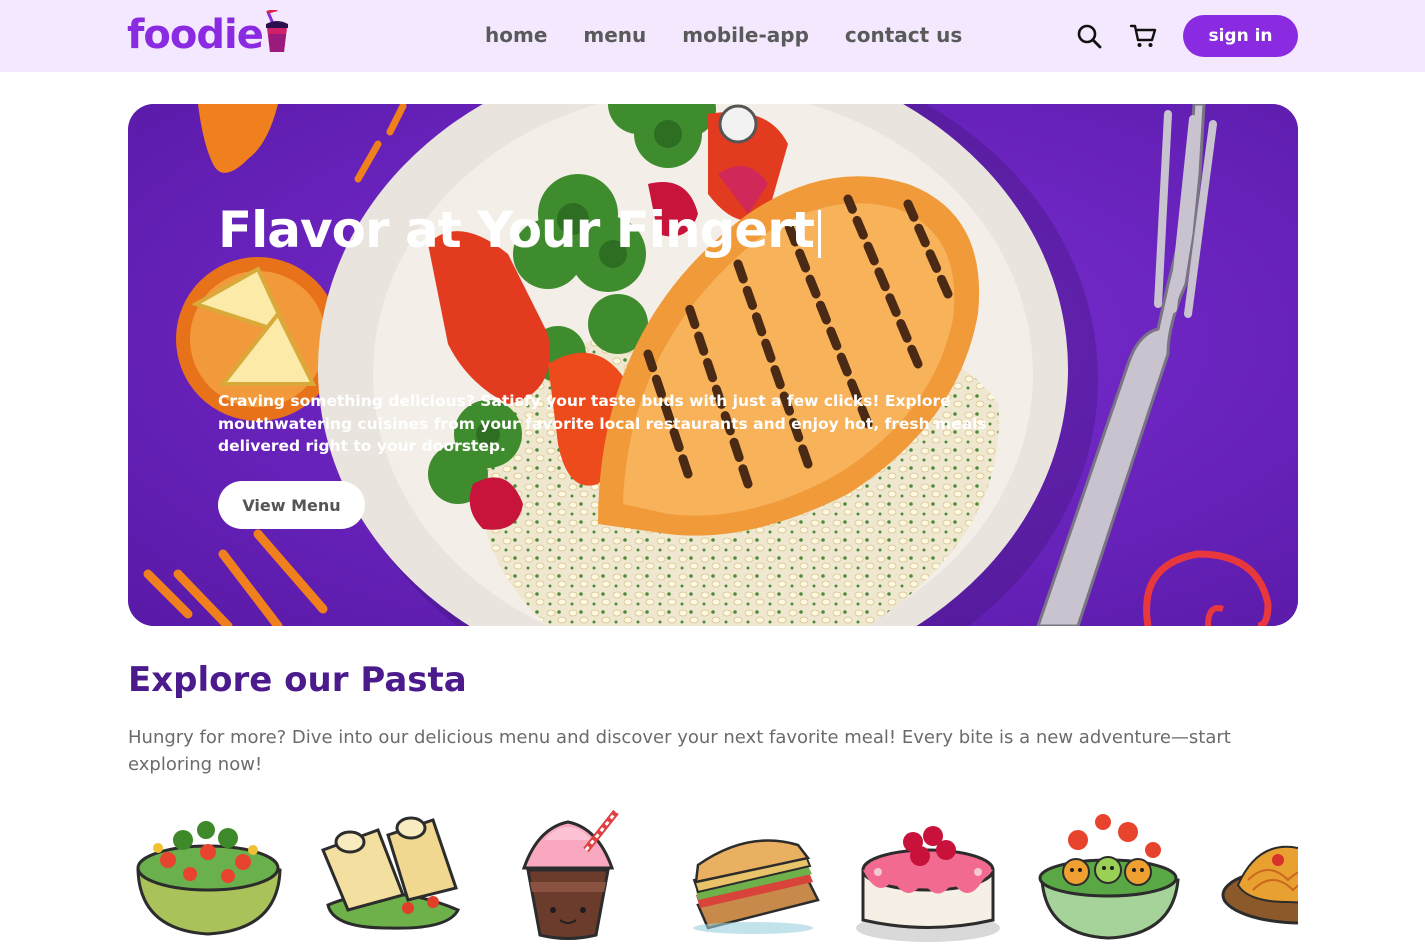 The image size is (1425, 947). What do you see at coordinates (928, 878) in the screenshot?
I see `cake-icon` at bounding box center [928, 878].